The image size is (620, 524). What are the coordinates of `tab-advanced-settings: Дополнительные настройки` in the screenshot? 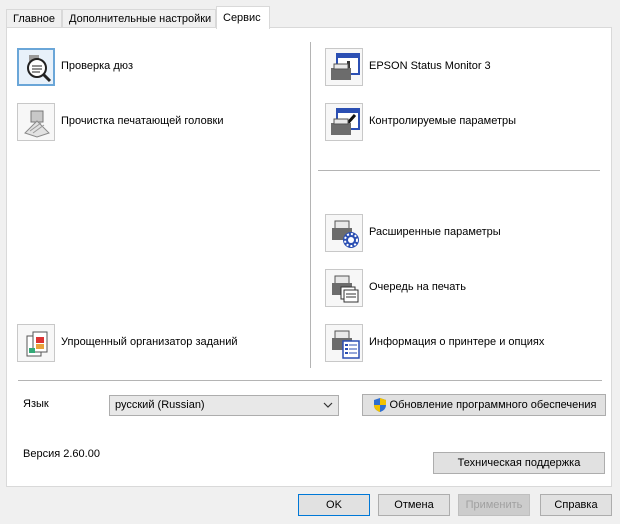 It's located at (139, 19).